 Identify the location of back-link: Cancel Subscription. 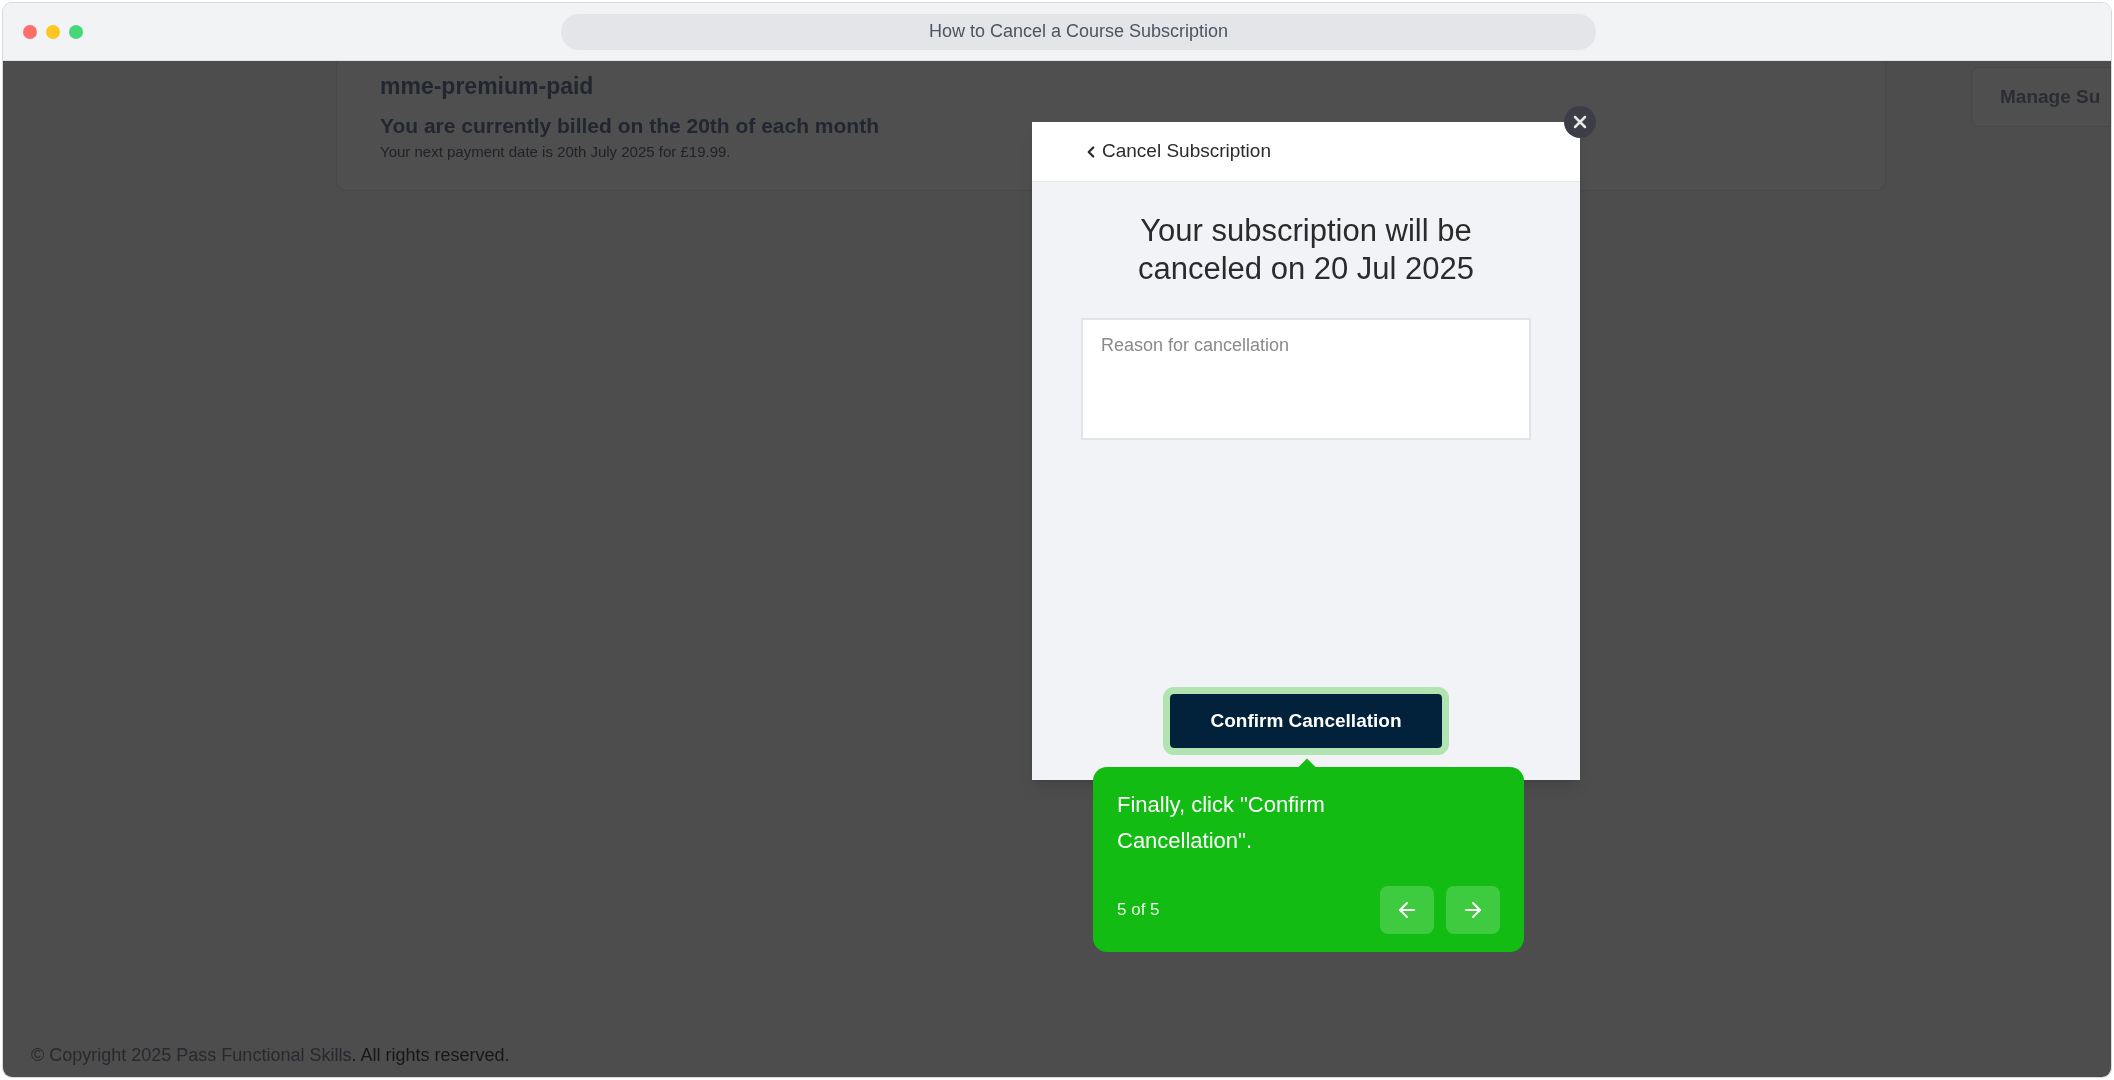
(1176, 151).